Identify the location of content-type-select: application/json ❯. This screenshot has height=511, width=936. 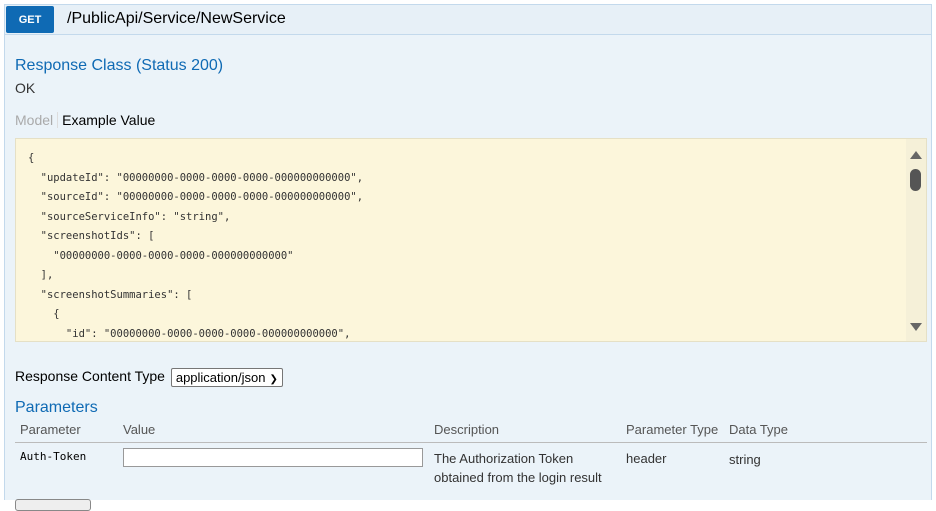
(226, 377).